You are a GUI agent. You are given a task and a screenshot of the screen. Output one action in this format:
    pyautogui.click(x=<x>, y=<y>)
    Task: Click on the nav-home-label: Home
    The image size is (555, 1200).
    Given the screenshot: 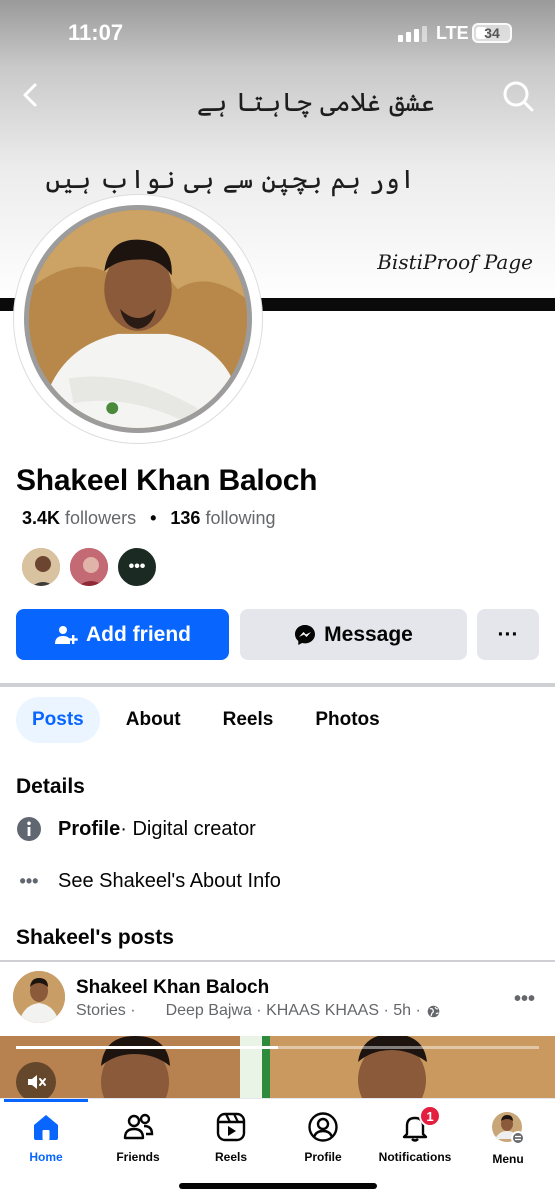 What is the action you would take?
    pyautogui.click(x=46, y=1157)
    